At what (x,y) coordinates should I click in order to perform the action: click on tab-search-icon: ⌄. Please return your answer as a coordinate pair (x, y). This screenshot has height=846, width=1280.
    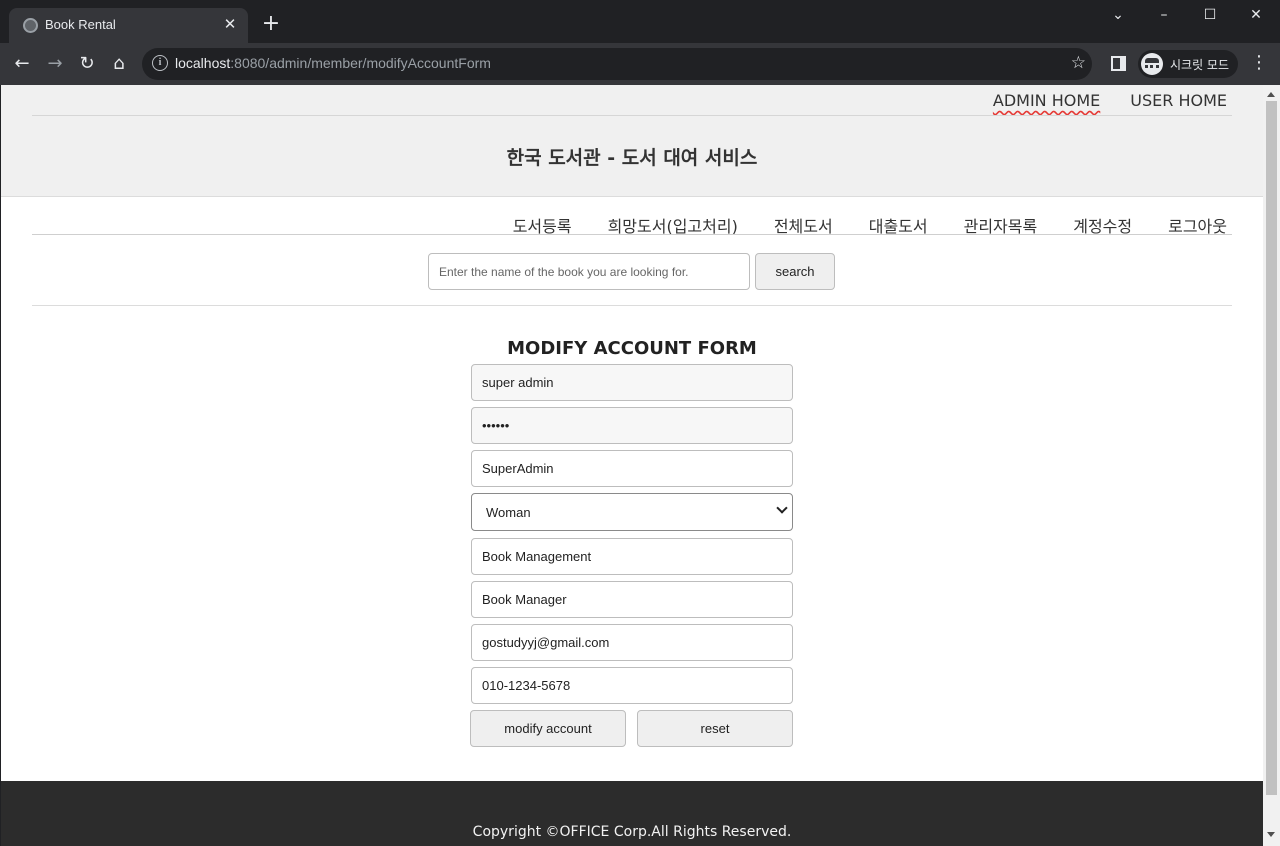
    Looking at the image, I should click on (1118, 15).